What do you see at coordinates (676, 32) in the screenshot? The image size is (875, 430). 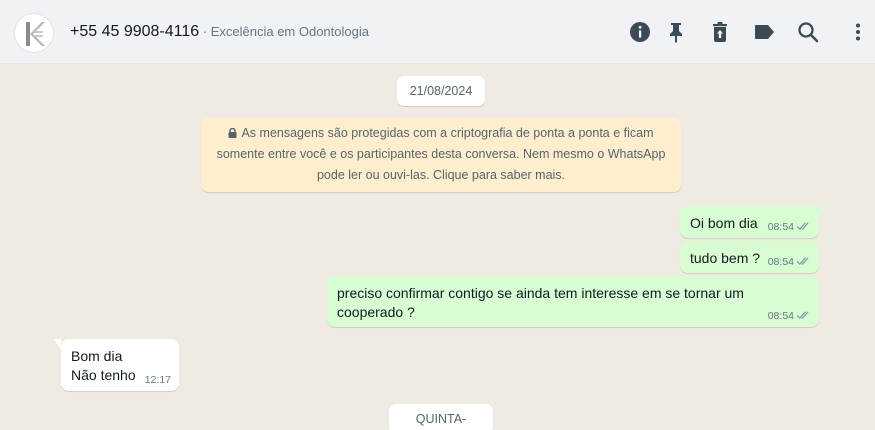 I see `pin-icon` at bounding box center [676, 32].